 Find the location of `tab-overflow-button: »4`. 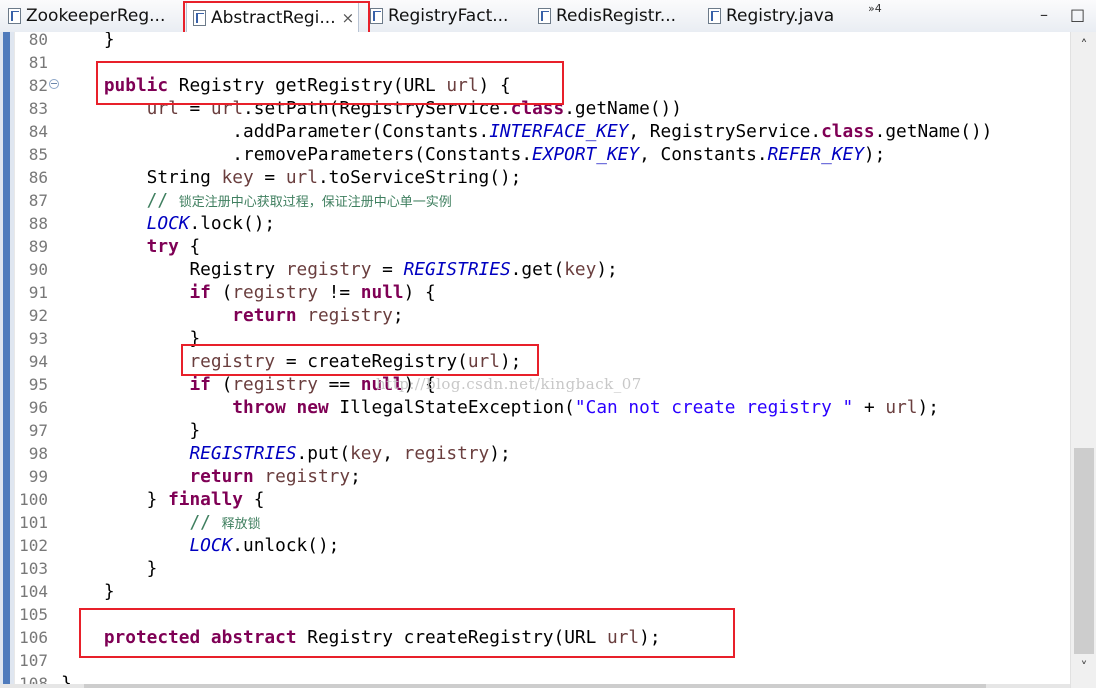

tab-overflow-button: »4 is located at coordinates (875, 8).